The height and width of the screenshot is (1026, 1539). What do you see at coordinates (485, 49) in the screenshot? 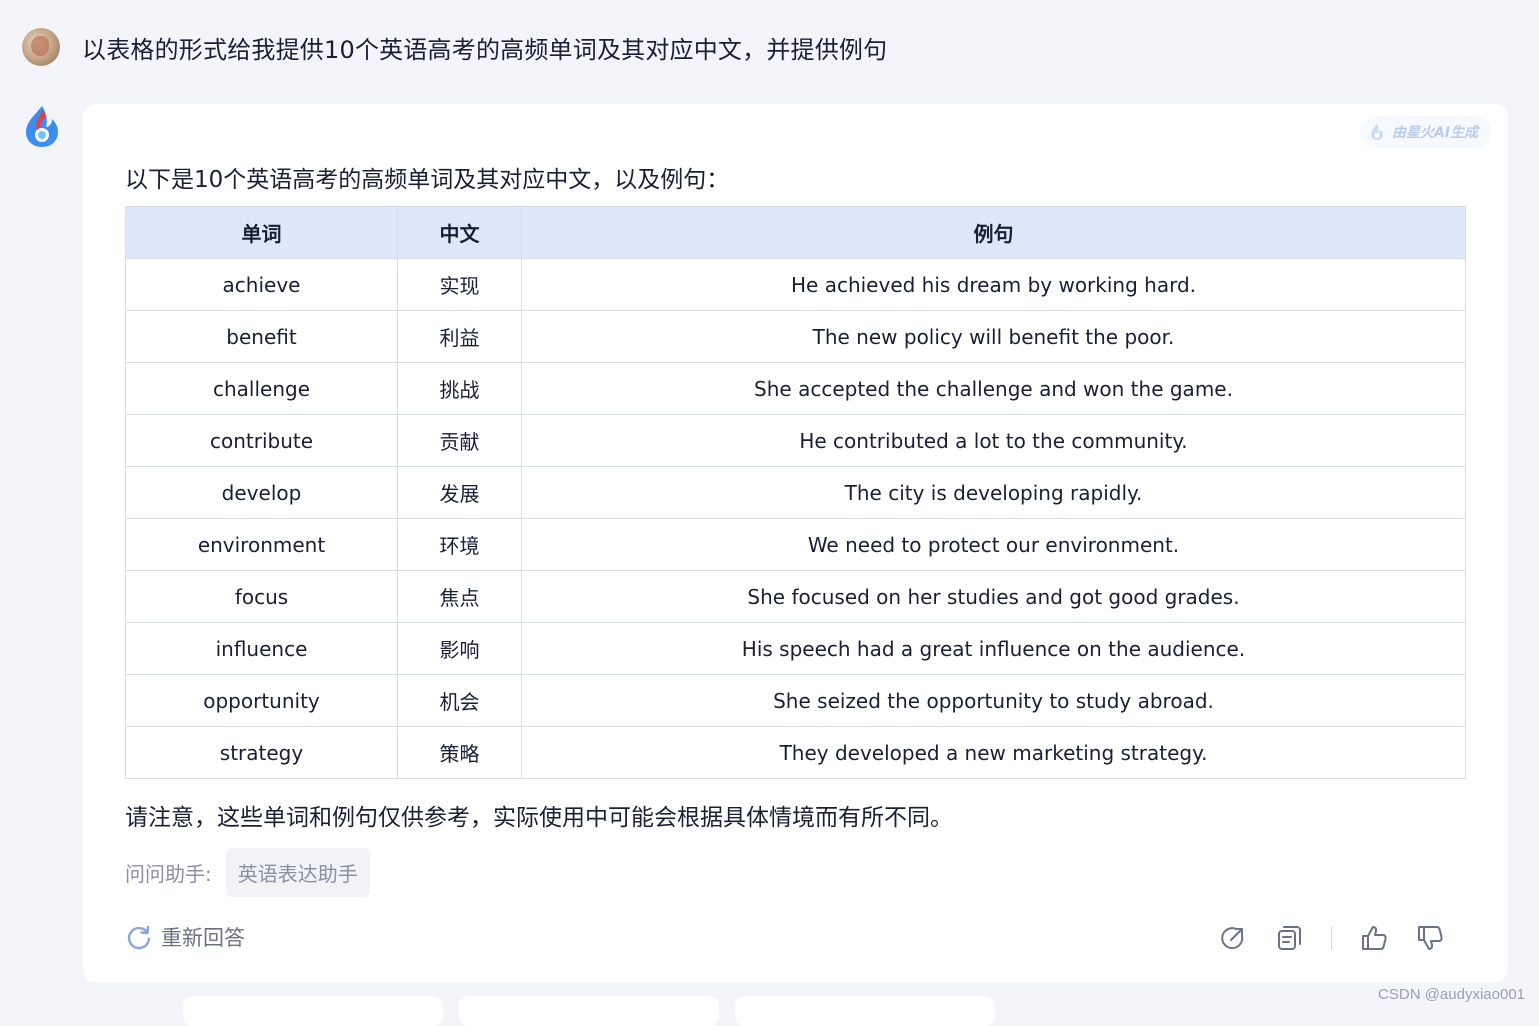
I see `user-question-text: 以表格的形式给我提供10个英语高考的高频单词及其对应中文，并提供例句` at bounding box center [485, 49].